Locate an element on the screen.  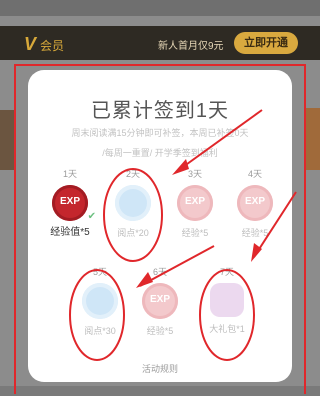
day-item-7: 7天 大礼包*1 is located at coordinates (227, 300).